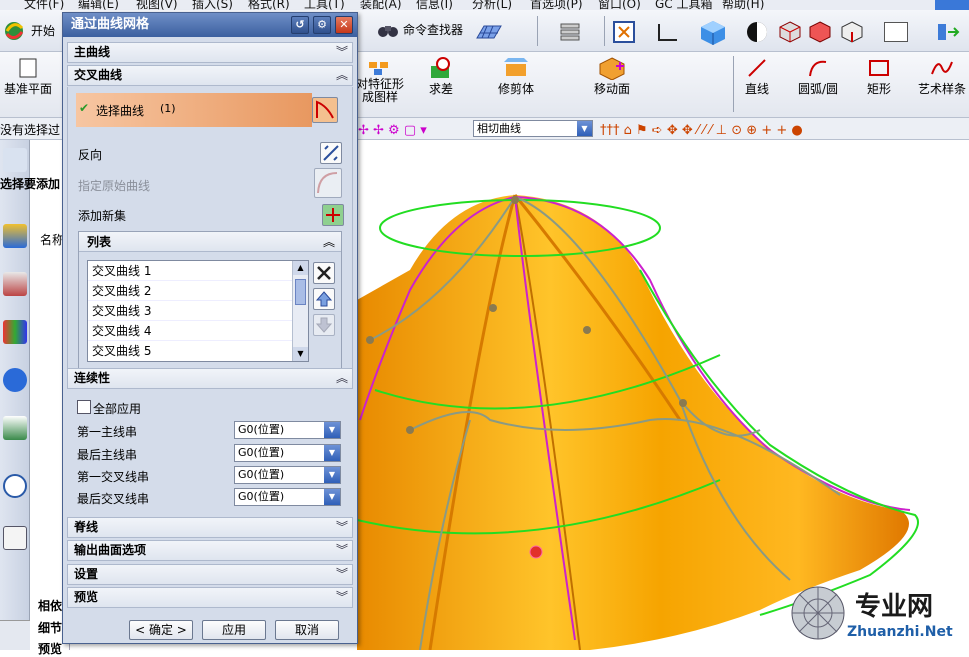 This screenshot has height=657, width=969. I want to click on last-cross-select: G0(位置) ▼, so click(287, 497).